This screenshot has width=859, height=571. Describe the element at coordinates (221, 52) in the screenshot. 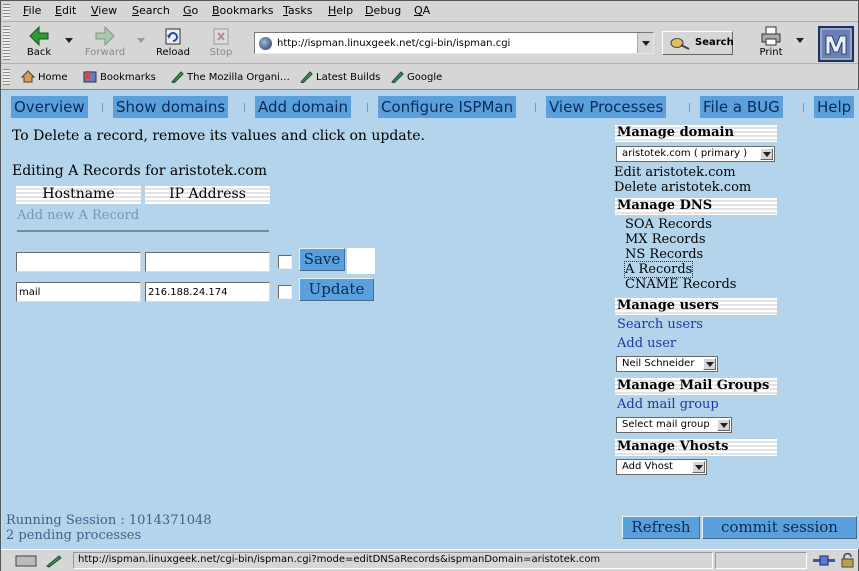

I see `stop-label: Stop` at that location.